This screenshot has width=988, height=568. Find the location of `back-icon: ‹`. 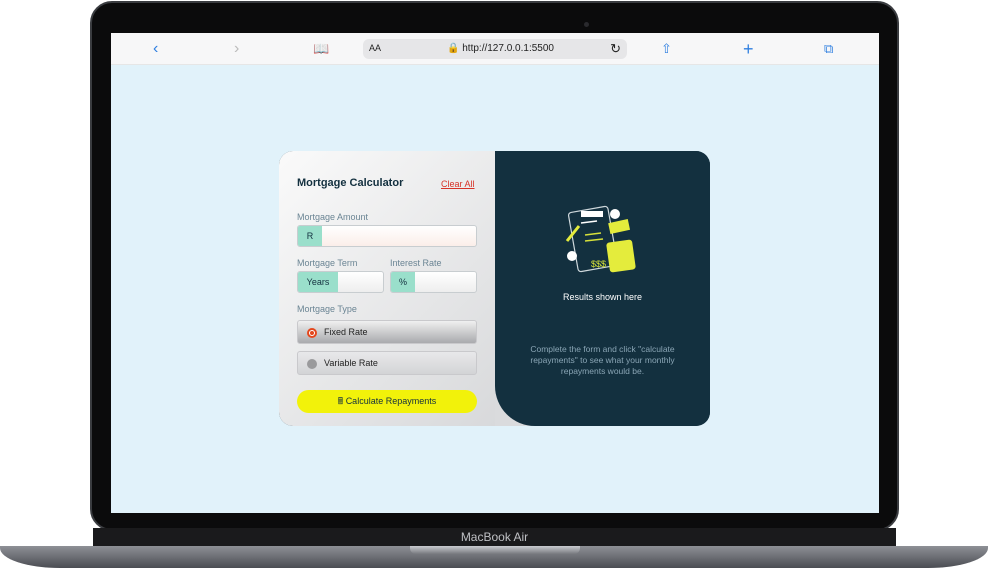

back-icon: ‹ is located at coordinates (155, 49).